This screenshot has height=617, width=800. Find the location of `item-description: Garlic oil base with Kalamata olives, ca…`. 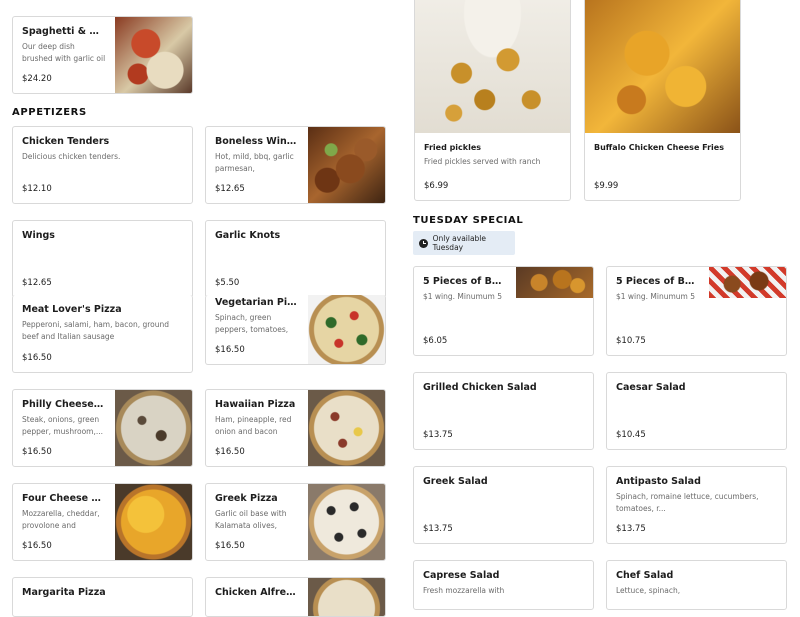

item-description: Garlic oil base with Kalamata olives, ca… is located at coordinates (251, 519).